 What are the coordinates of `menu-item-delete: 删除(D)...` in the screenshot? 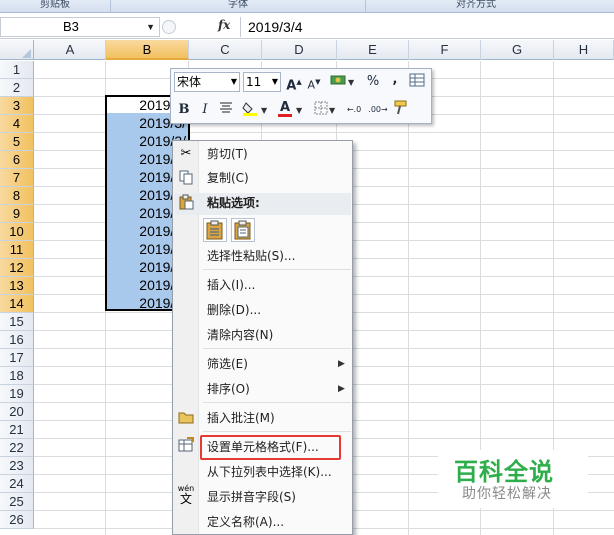 It's located at (234, 310).